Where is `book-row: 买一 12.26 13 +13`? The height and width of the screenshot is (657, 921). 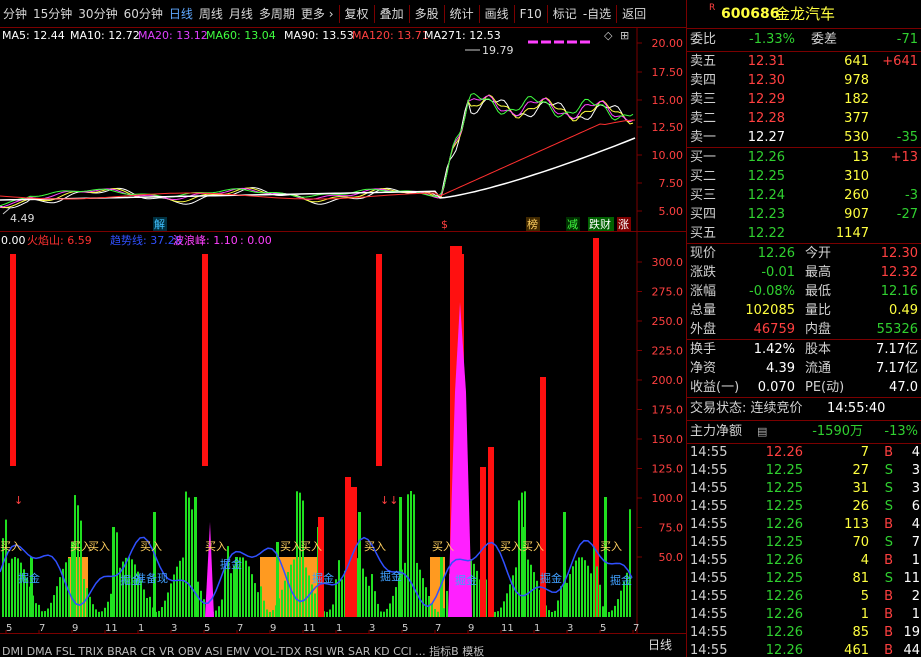 book-row: 买一 12.26 13 +13 is located at coordinates (804, 157).